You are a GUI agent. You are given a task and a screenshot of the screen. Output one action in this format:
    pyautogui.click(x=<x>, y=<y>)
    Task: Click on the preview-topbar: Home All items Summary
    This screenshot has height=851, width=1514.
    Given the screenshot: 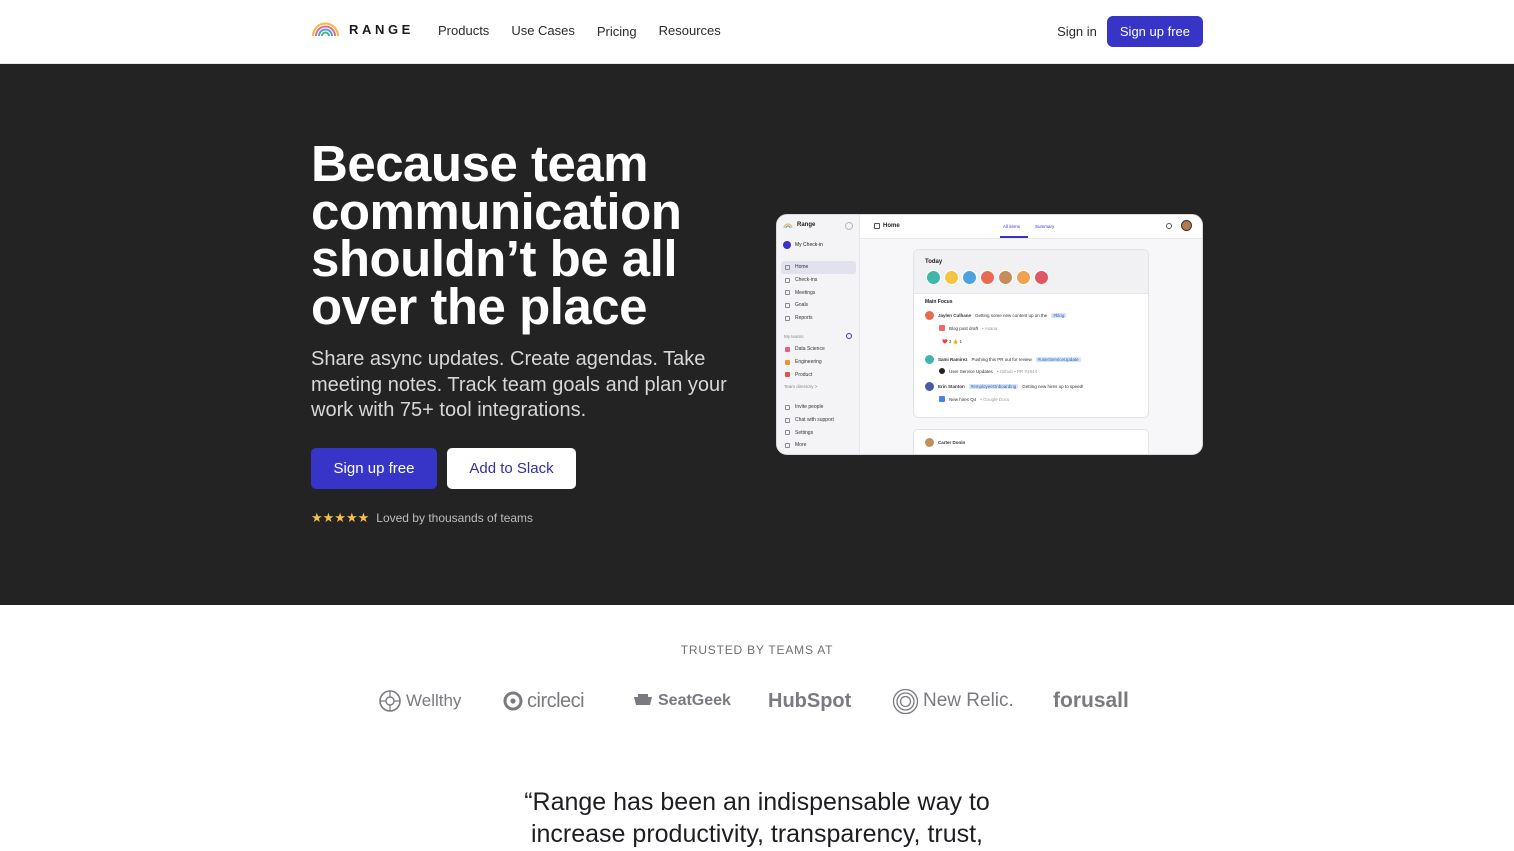 What is the action you would take?
    pyautogui.click(x=1031, y=227)
    